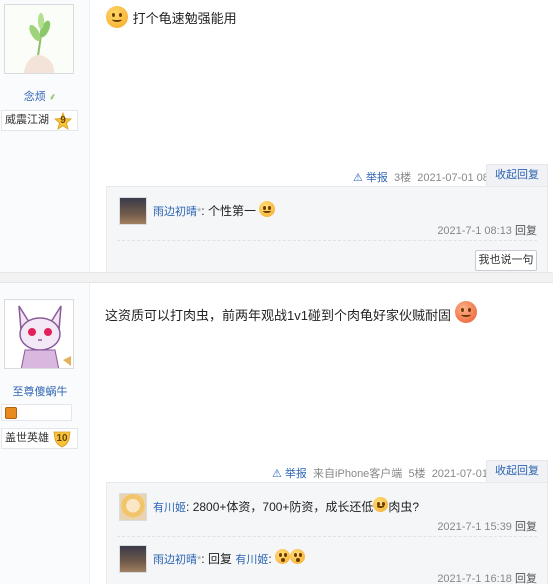  What do you see at coordinates (35, 97) in the screenshot?
I see `username-text: 念烦` at bounding box center [35, 97].